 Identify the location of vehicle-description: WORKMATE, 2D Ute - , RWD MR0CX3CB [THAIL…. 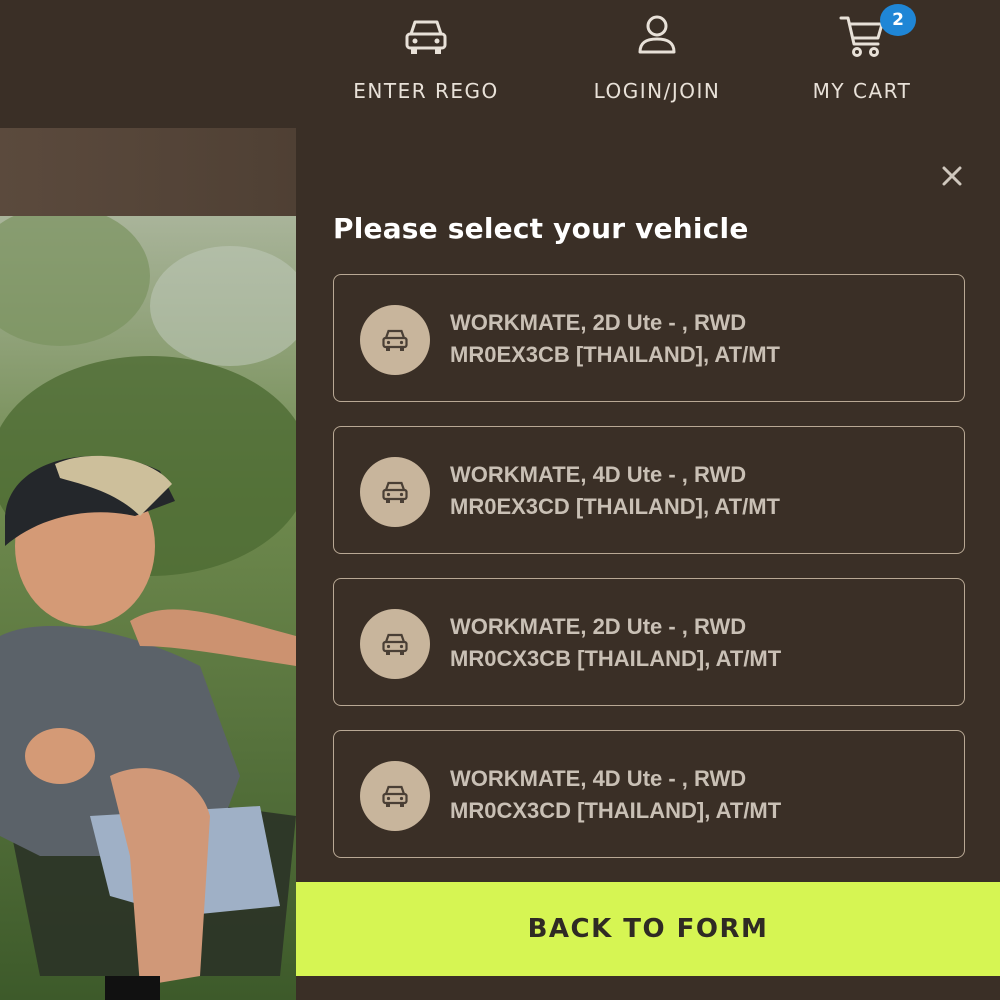
(615, 643).